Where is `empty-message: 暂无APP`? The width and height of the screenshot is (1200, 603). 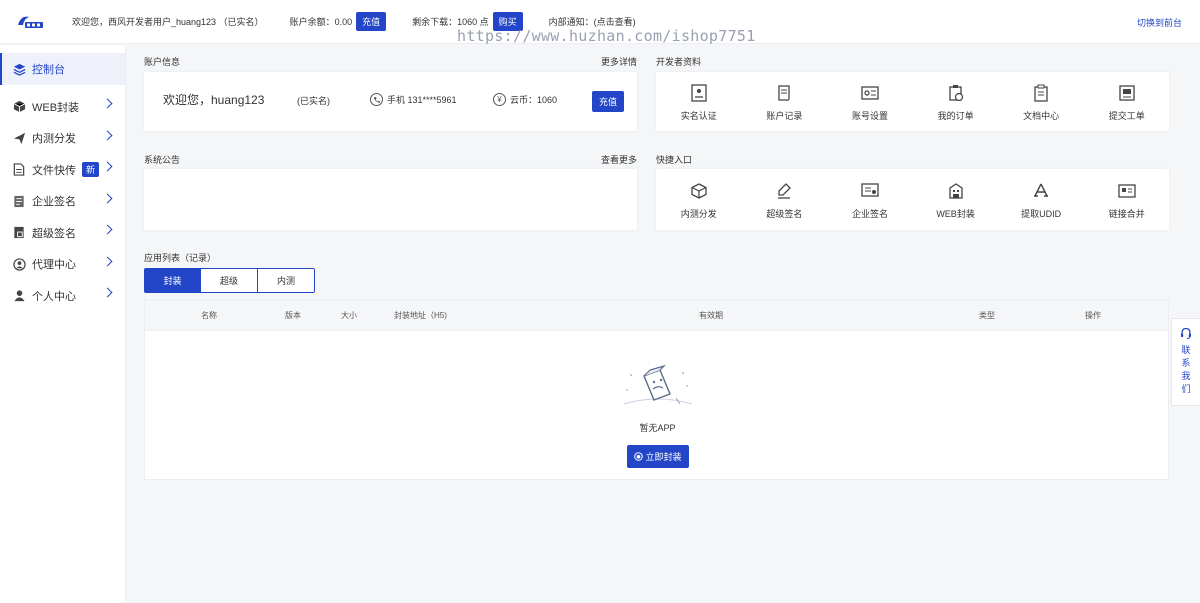
empty-message: 暂无APP is located at coordinates (657, 428).